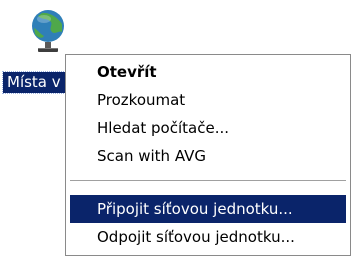 The width and height of the screenshot is (351, 256). Describe the element at coordinates (48, 30) in the screenshot. I see `network-places-icon` at that location.